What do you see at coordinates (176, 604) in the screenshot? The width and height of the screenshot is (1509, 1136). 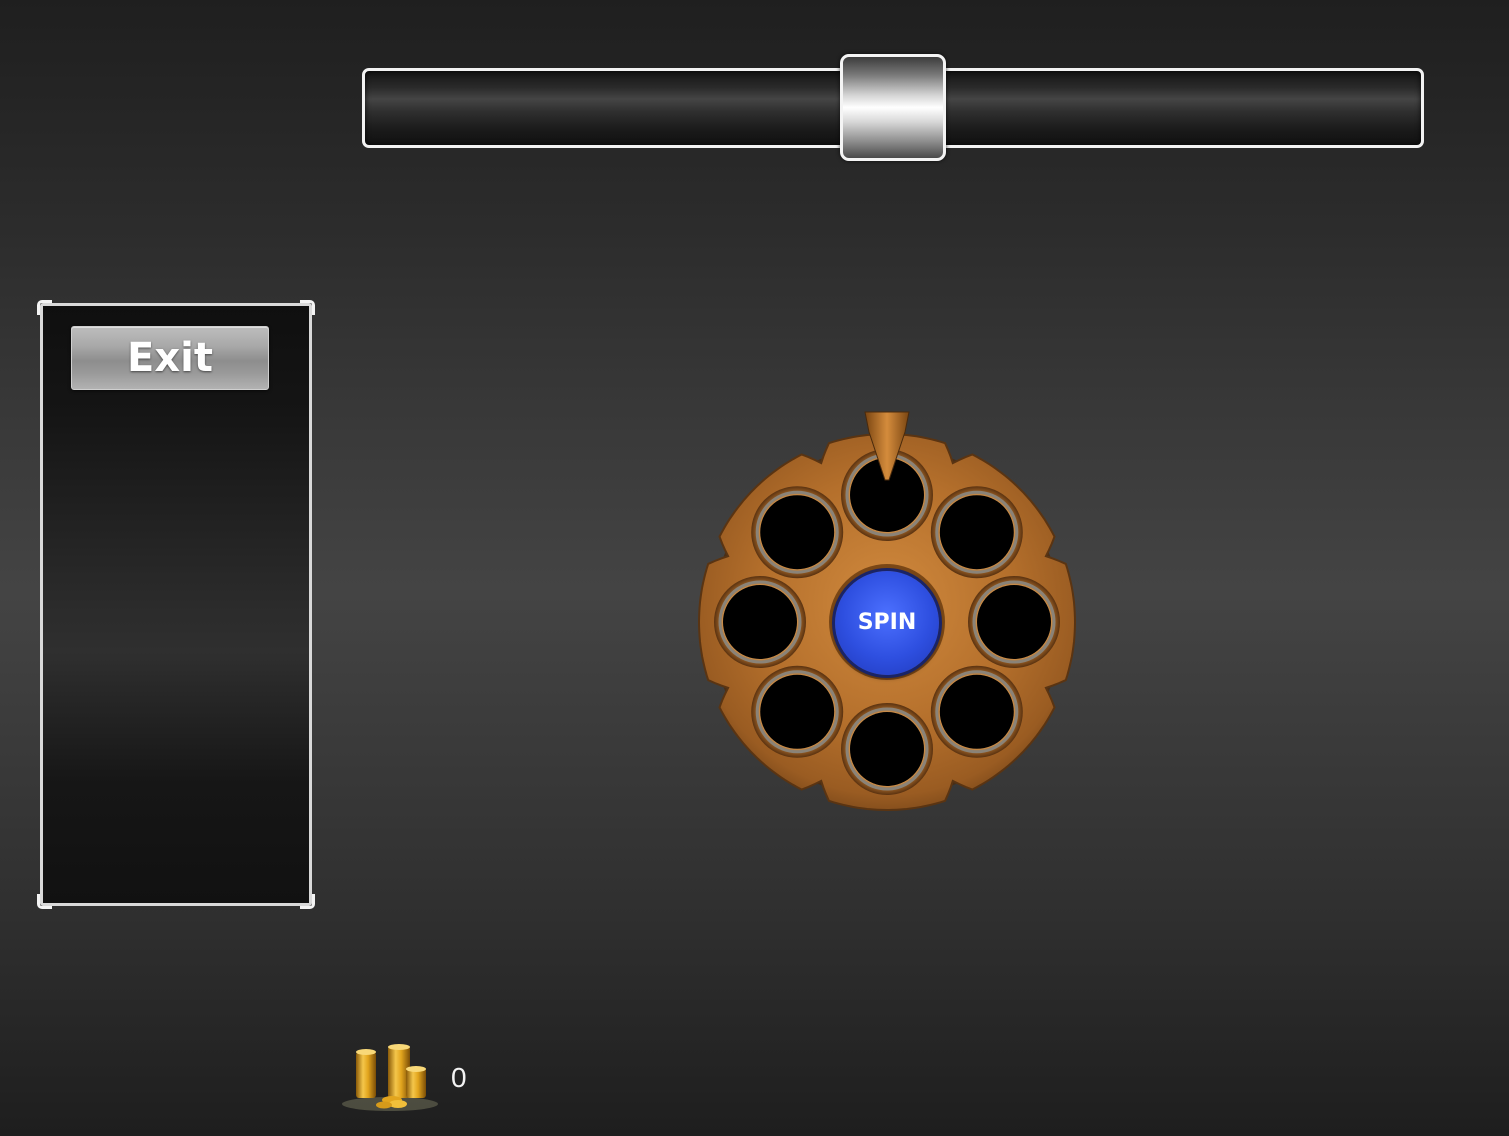 I see `side-panel: Exit` at bounding box center [176, 604].